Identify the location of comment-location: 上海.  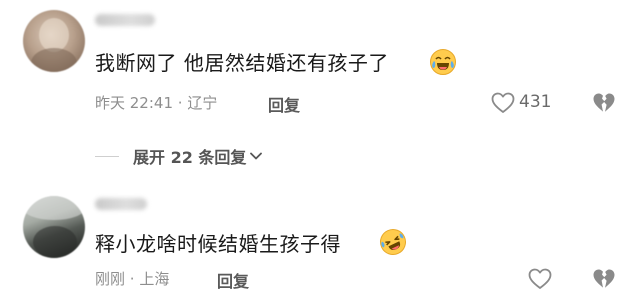
(154, 279).